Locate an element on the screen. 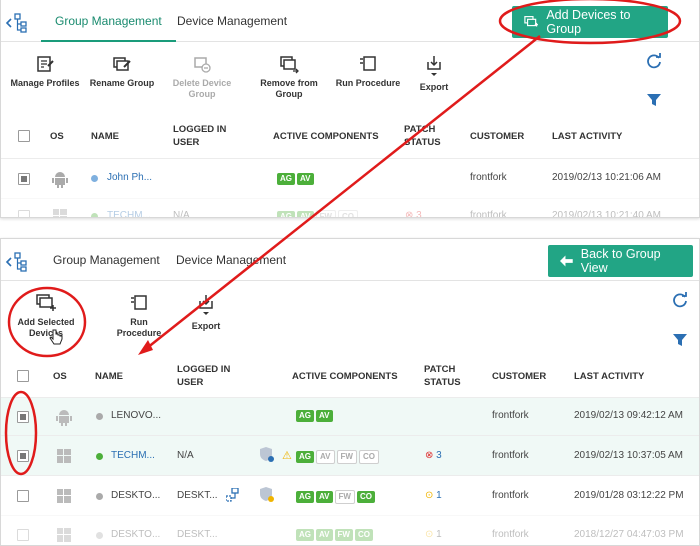  add-devices-to-group-button: Add Devices to Group is located at coordinates (590, 22).